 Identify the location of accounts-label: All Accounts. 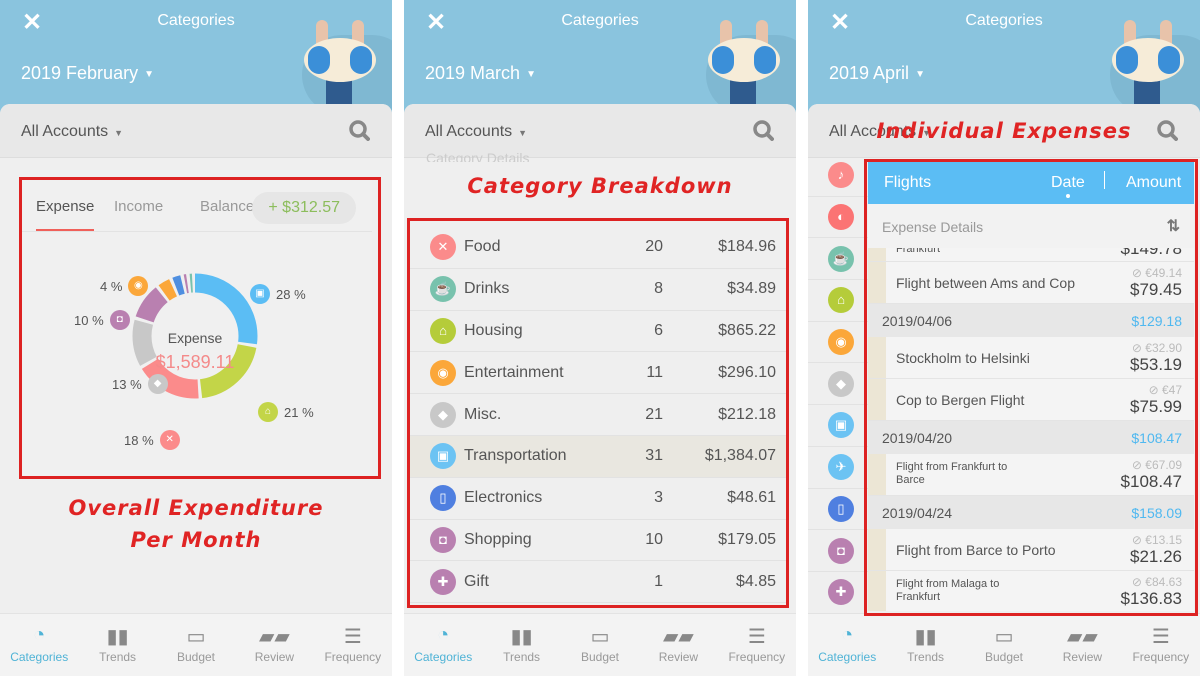
(65, 131).